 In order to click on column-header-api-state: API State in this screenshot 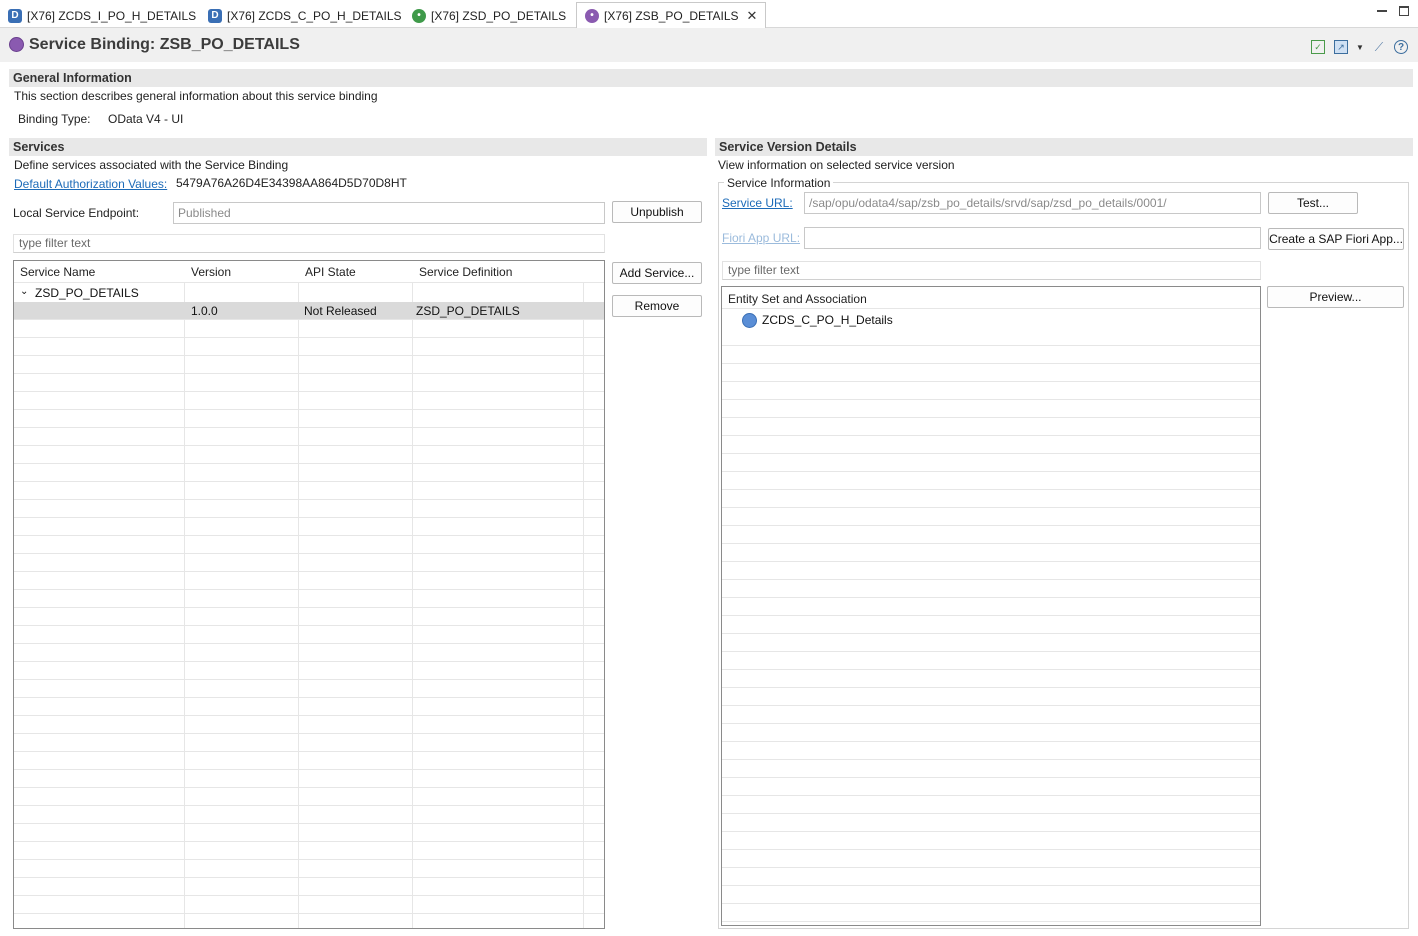, I will do `click(330, 272)`.